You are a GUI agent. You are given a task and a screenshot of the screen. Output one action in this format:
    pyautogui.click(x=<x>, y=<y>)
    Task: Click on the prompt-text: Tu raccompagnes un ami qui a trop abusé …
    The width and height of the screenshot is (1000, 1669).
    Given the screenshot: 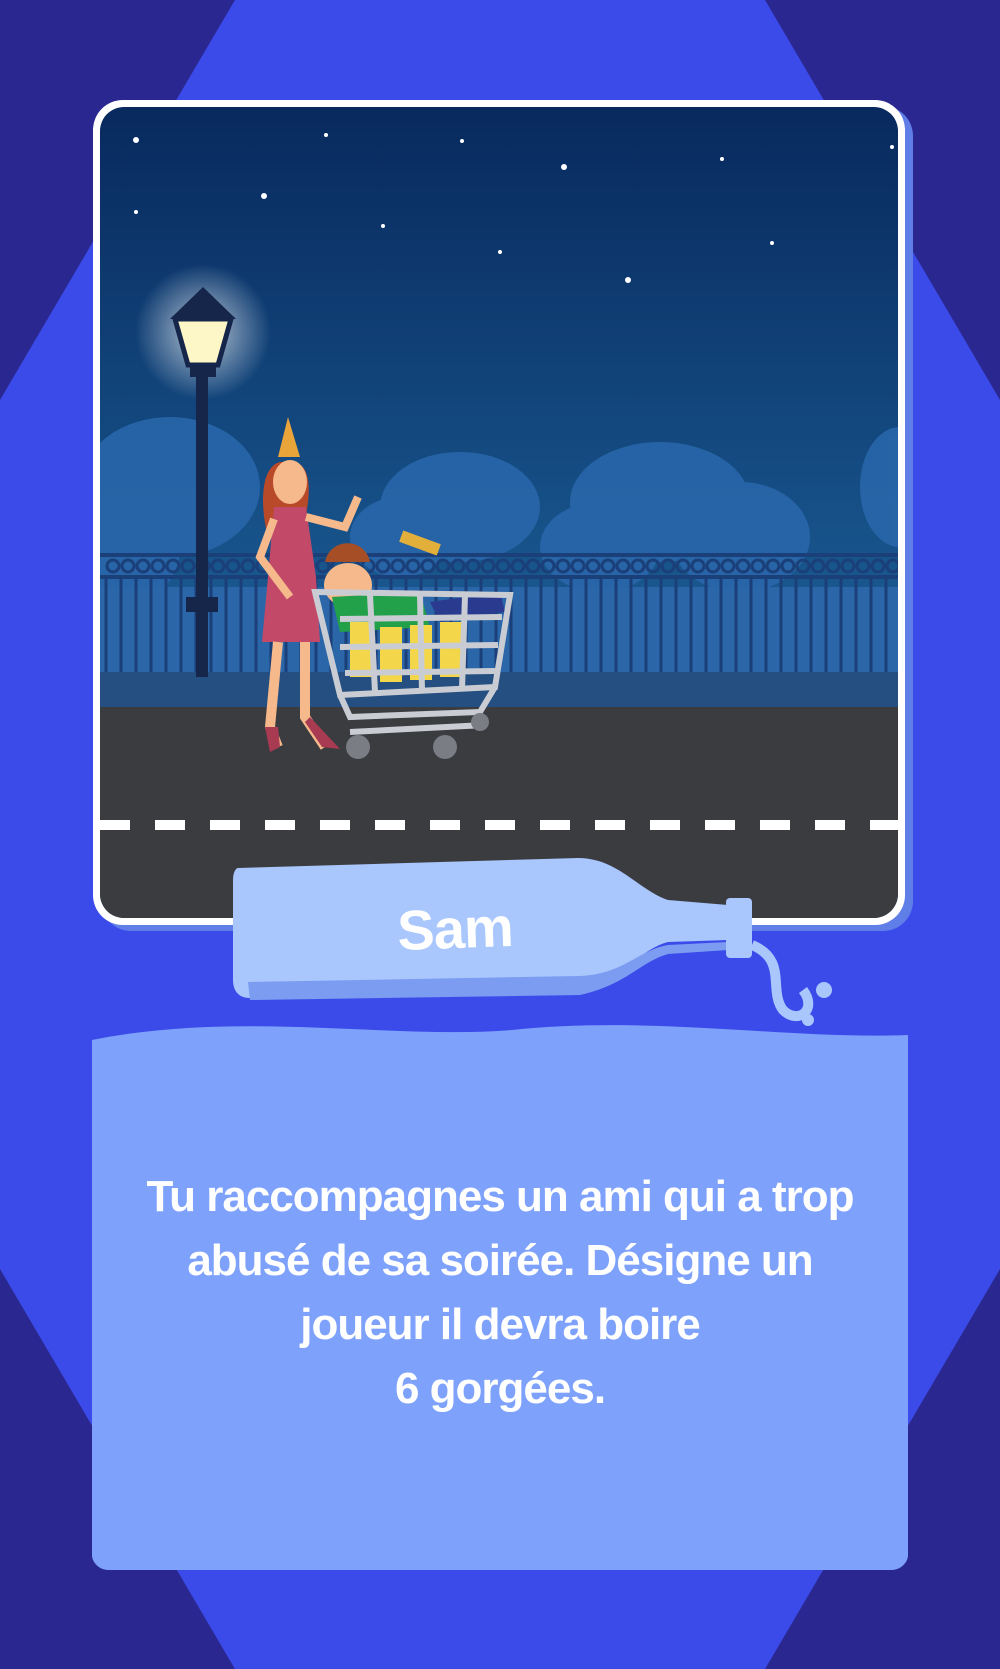 What is the action you would take?
    pyautogui.click(x=500, y=1293)
    